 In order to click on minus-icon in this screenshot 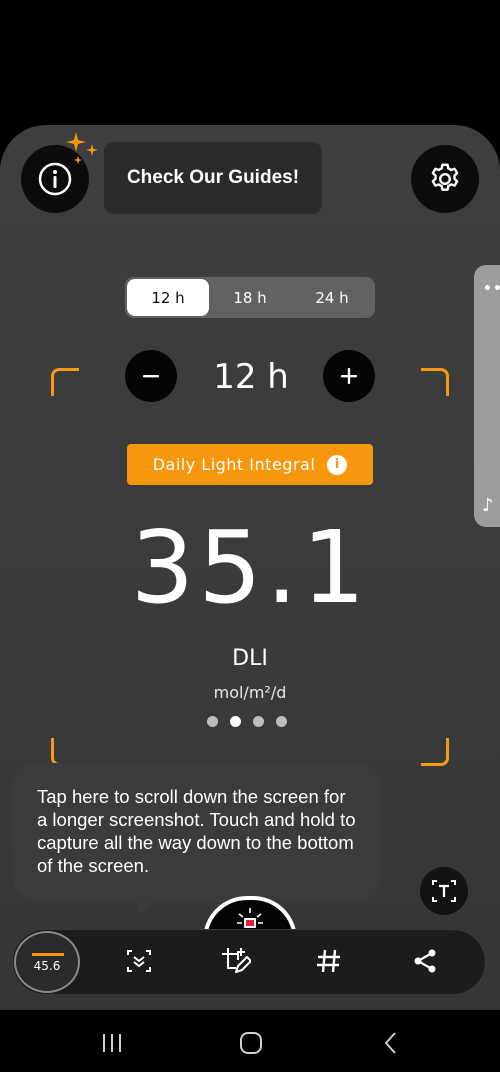, I will do `click(151, 376)`.